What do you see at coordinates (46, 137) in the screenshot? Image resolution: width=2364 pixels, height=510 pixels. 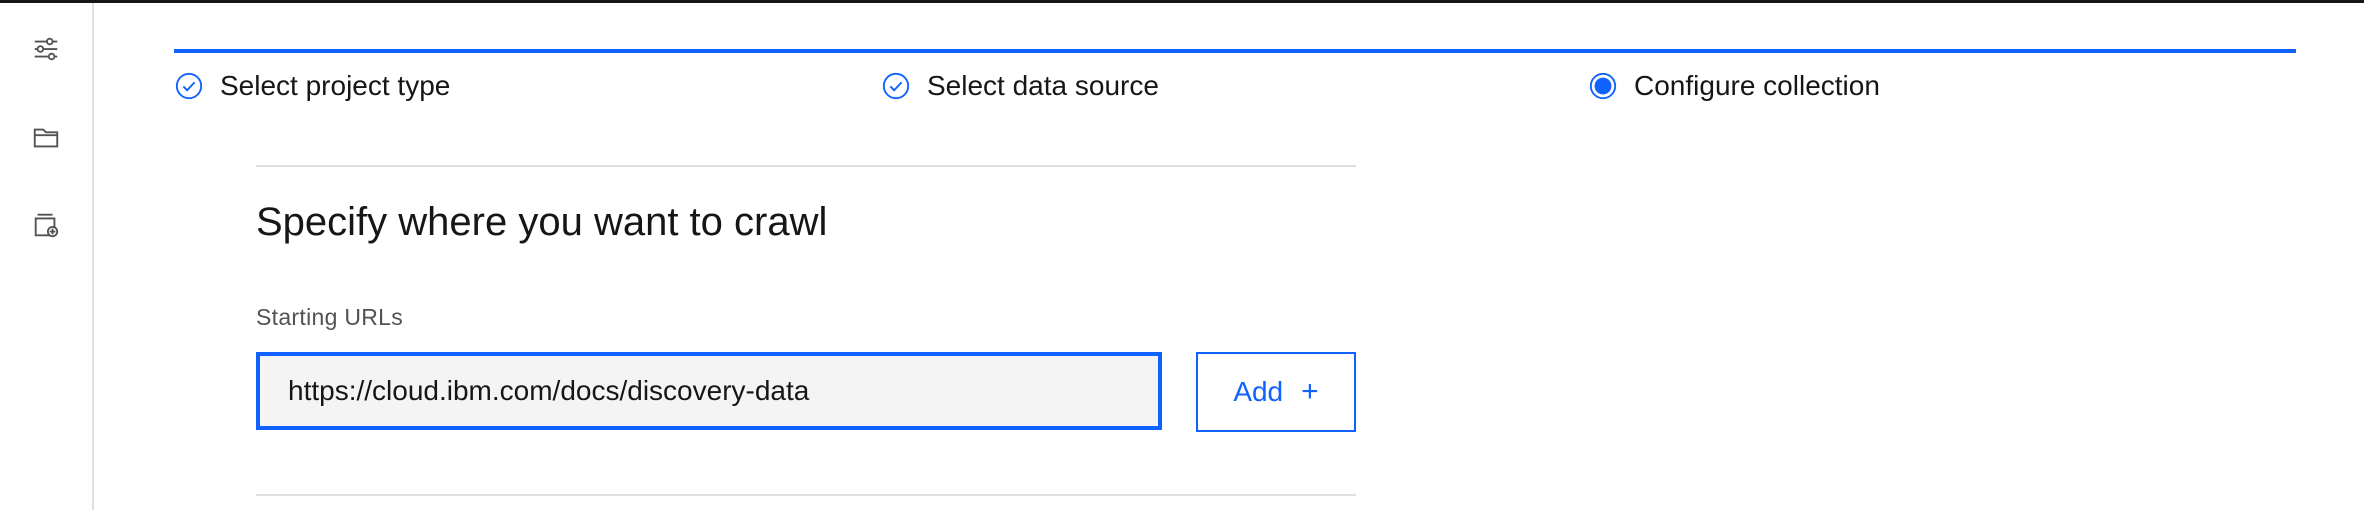 I see `folder-icon` at bounding box center [46, 137].